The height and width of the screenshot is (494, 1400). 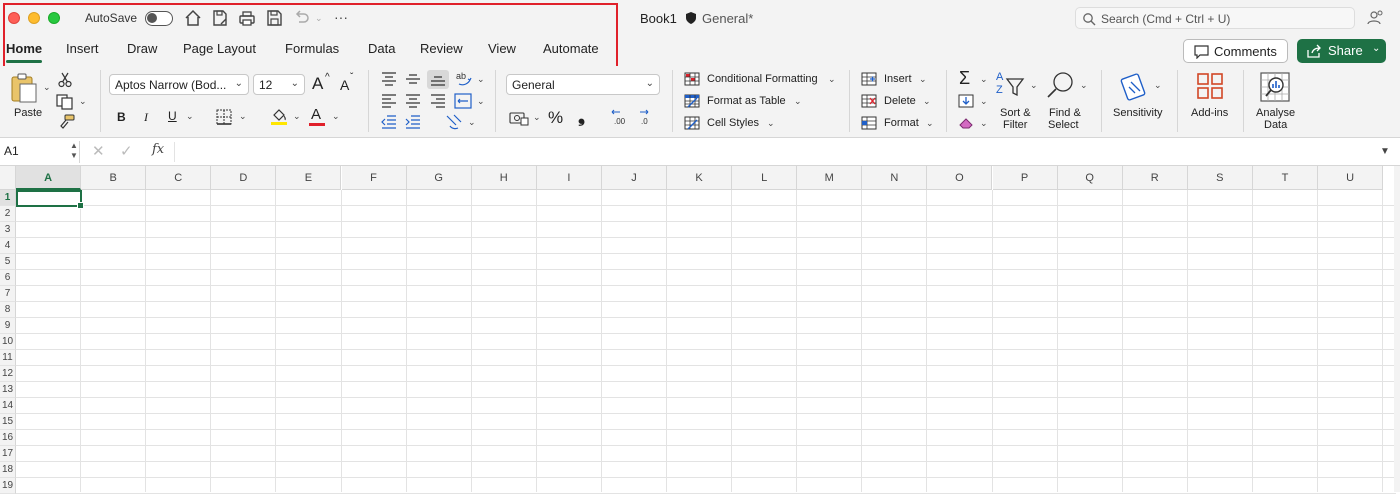 I want to click on analyse-data-icon, so click(x=1275, y=87).